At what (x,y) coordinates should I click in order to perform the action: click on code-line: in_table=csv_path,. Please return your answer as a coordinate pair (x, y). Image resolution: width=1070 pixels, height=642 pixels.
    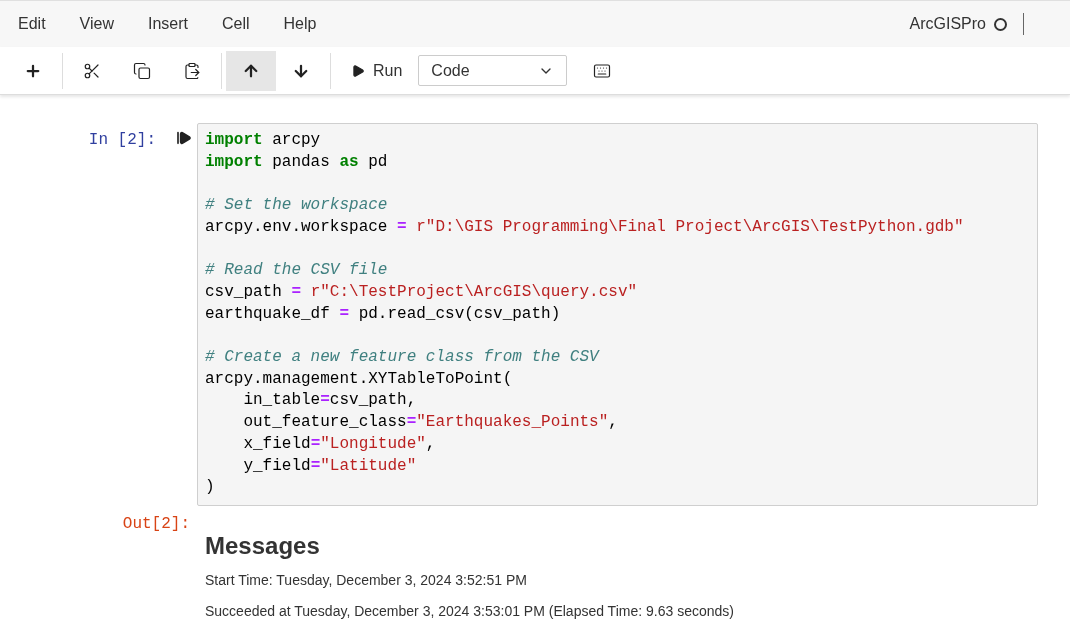
    Looking at the image, I should click on (329, 401).